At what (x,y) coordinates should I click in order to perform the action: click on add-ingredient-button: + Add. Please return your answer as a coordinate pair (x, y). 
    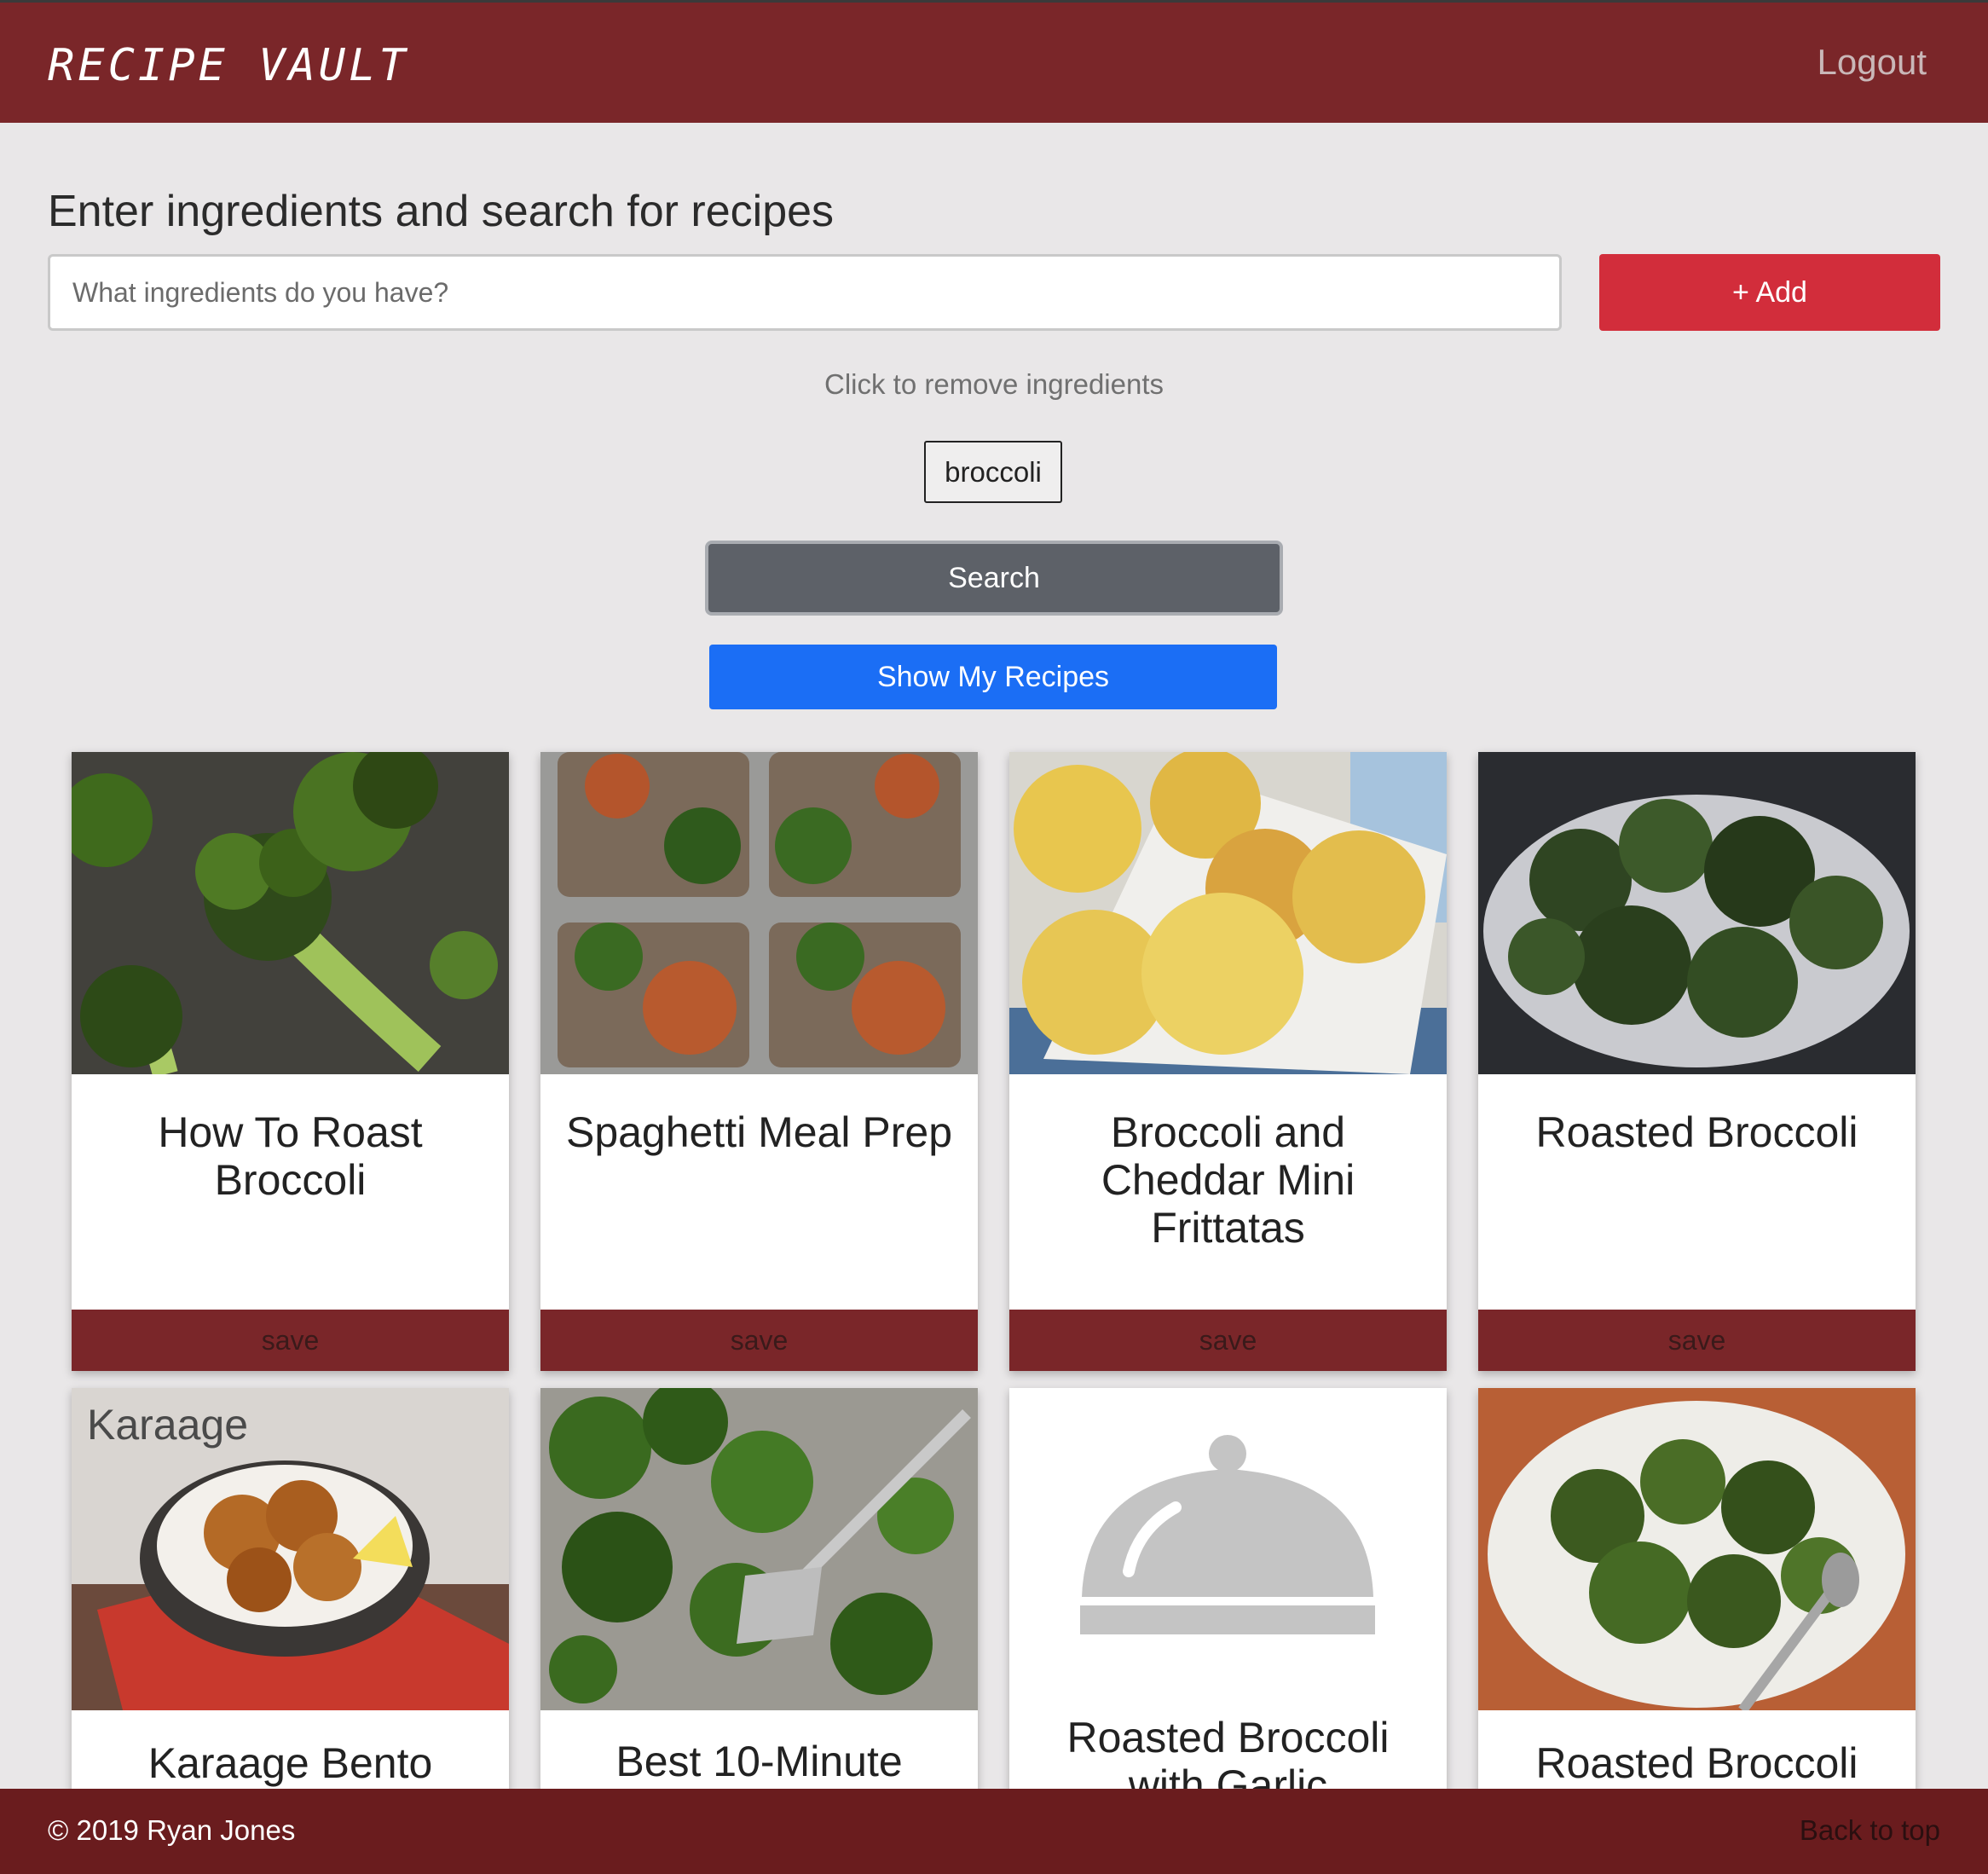
    Looking at the image, I should click on (1769, 292).